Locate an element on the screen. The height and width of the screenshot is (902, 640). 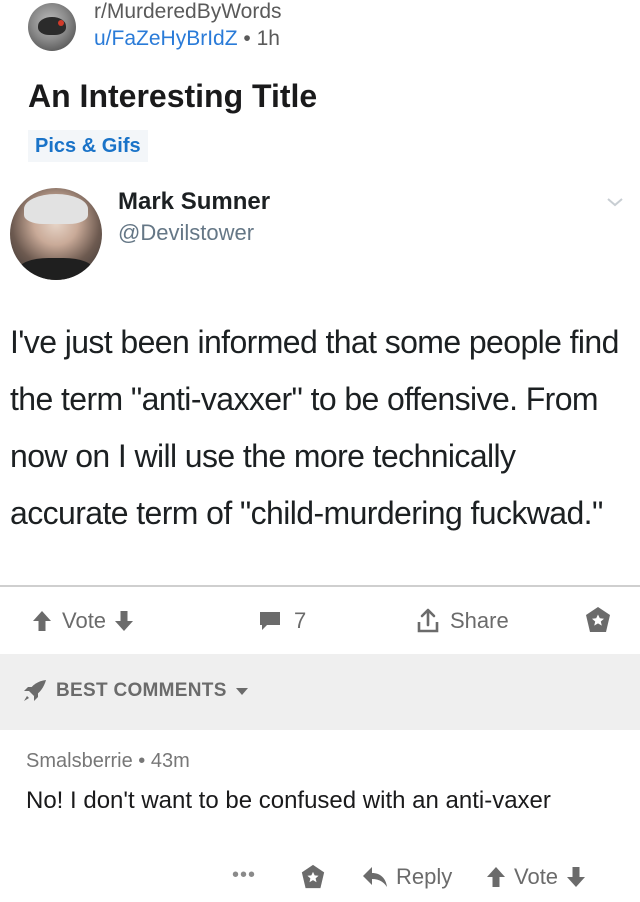
tweet-author-handle: @Devilstower is located at coordinates (186, 232).